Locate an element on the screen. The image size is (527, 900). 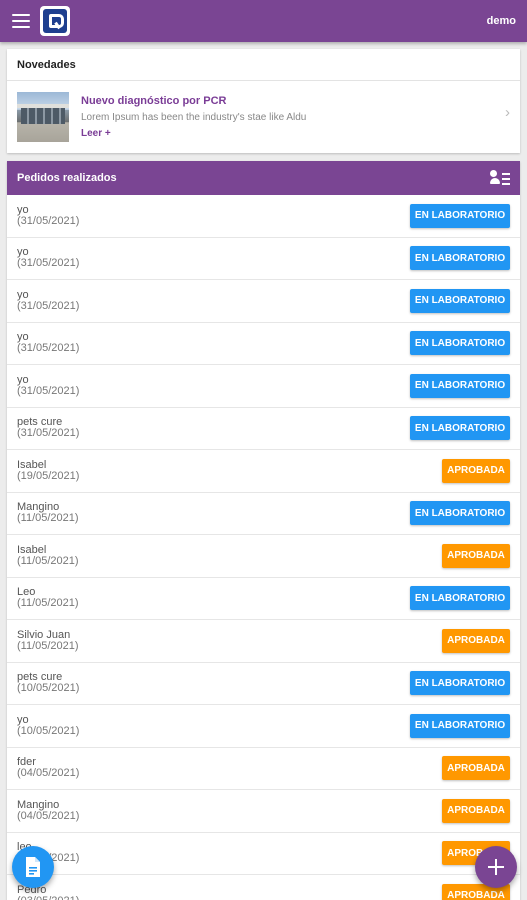
order-info: Isabel (19/05/2021) is located at coordinates (48, 470).